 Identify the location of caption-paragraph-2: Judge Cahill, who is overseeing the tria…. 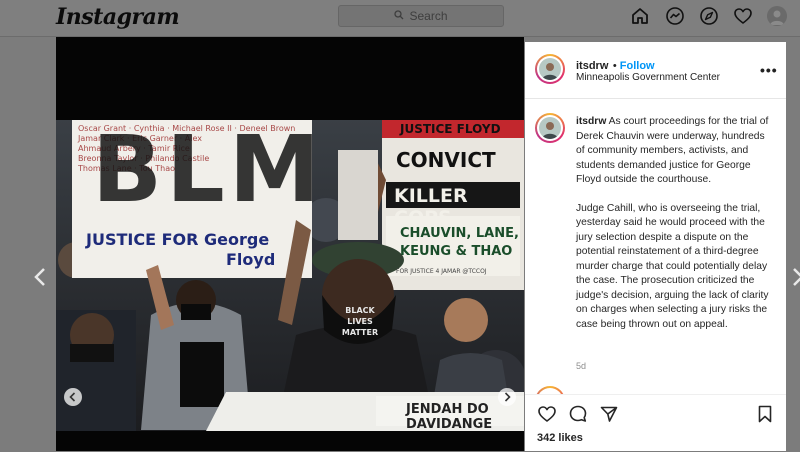
(672, 266).